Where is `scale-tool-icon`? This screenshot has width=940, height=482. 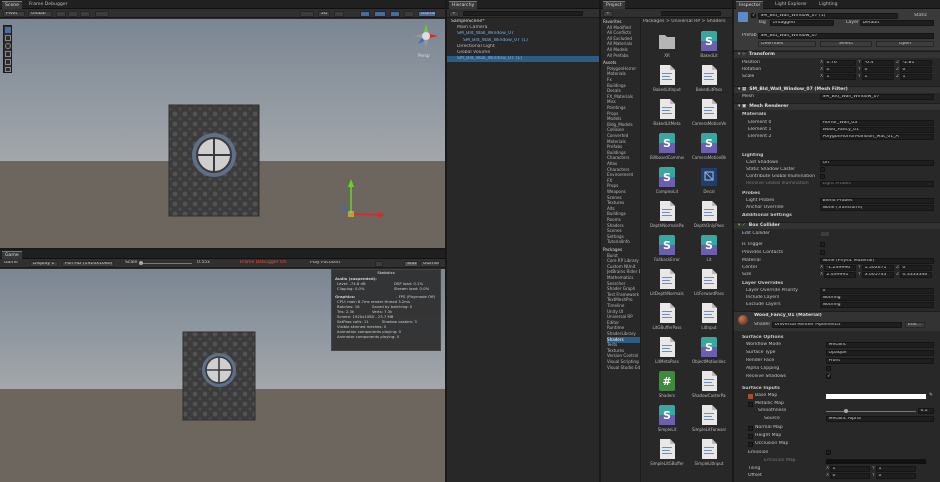 scale-tool-icon is located at coordinates (8, 54).